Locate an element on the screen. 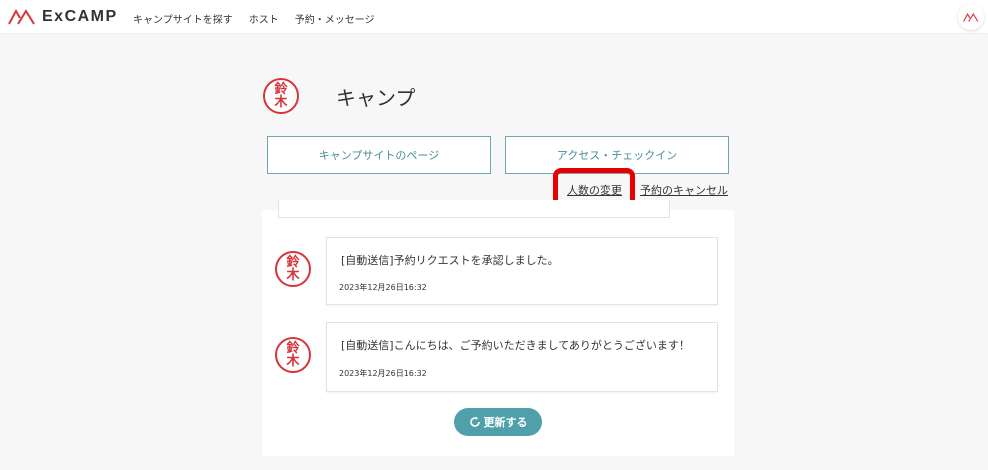  cancel-reservation-link: 予約のキャンセル is located at coordinates (684, 190).